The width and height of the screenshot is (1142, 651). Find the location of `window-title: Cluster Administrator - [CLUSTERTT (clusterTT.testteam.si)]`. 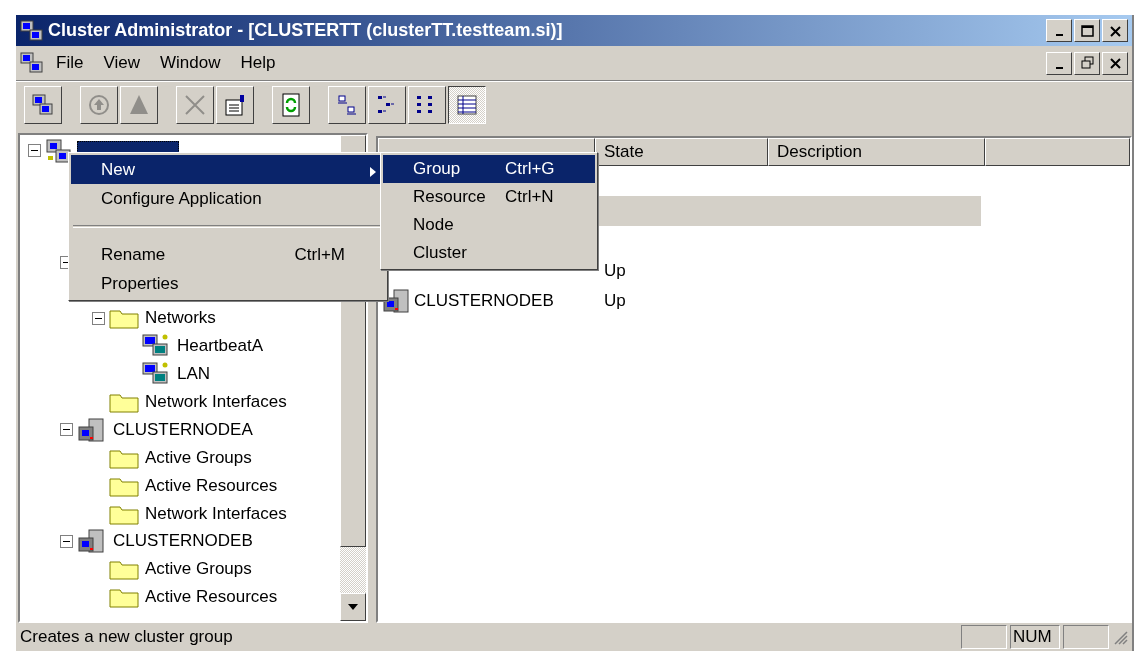

window-title: Cluster Administrator - [CLUSTERTT (clusterTT.testteam.si)] is located at coordinates (306, 30).